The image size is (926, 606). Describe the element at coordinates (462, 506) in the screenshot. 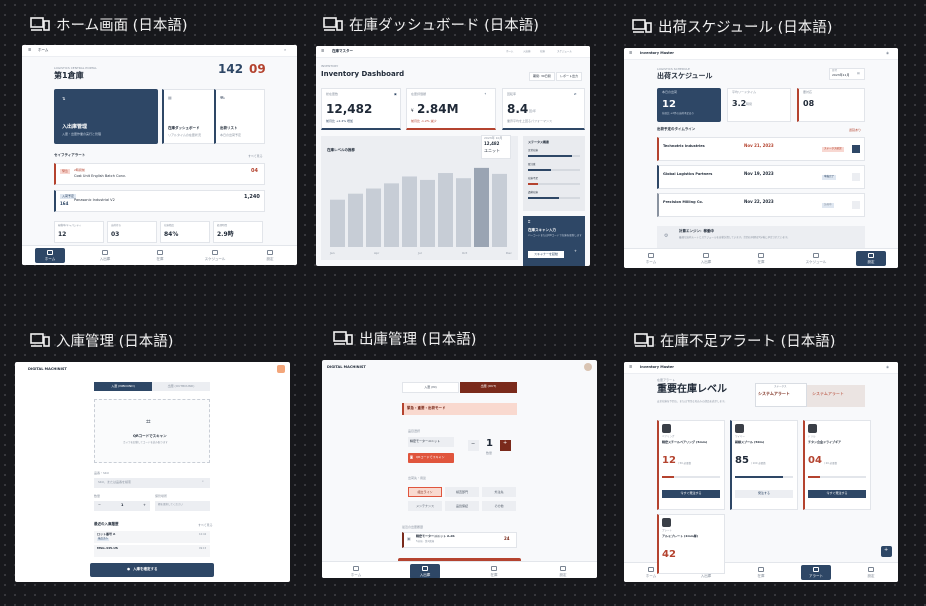

I see `destination-chip: 品質保証` at that location.